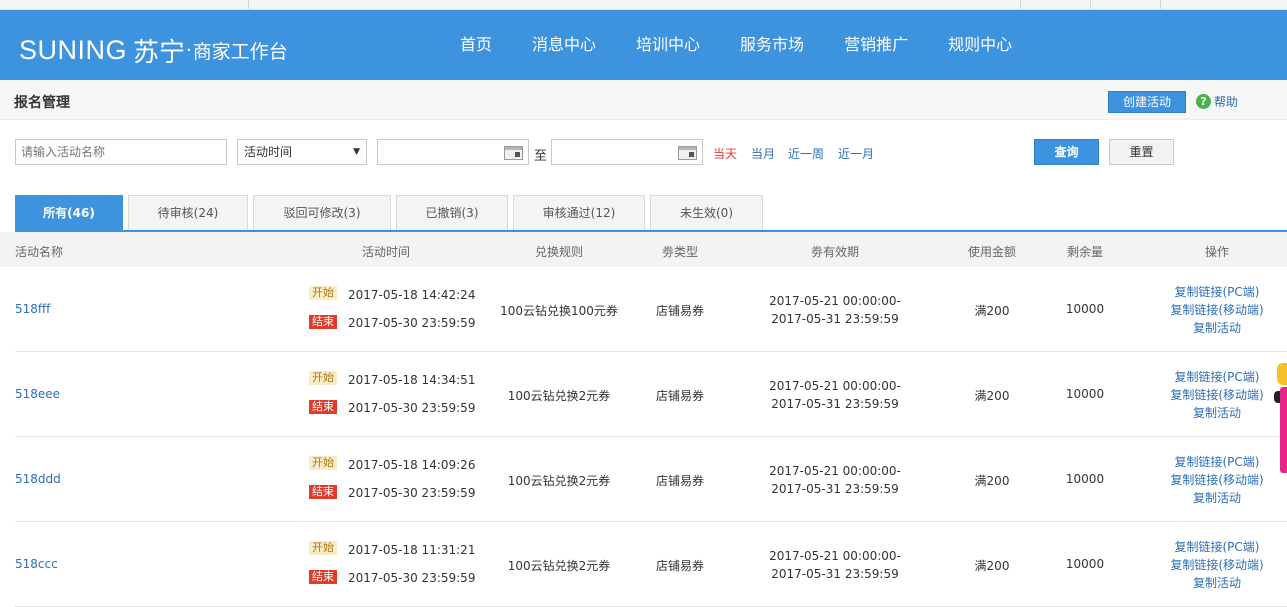  What do you see at coordinates (643, 249) in the screenshot?
I see `table-header: 活动名称 活动时间 兑换规则 劵类型 劵有效期 使用金额 剩余量 操作` at bounding box center [643, 249].